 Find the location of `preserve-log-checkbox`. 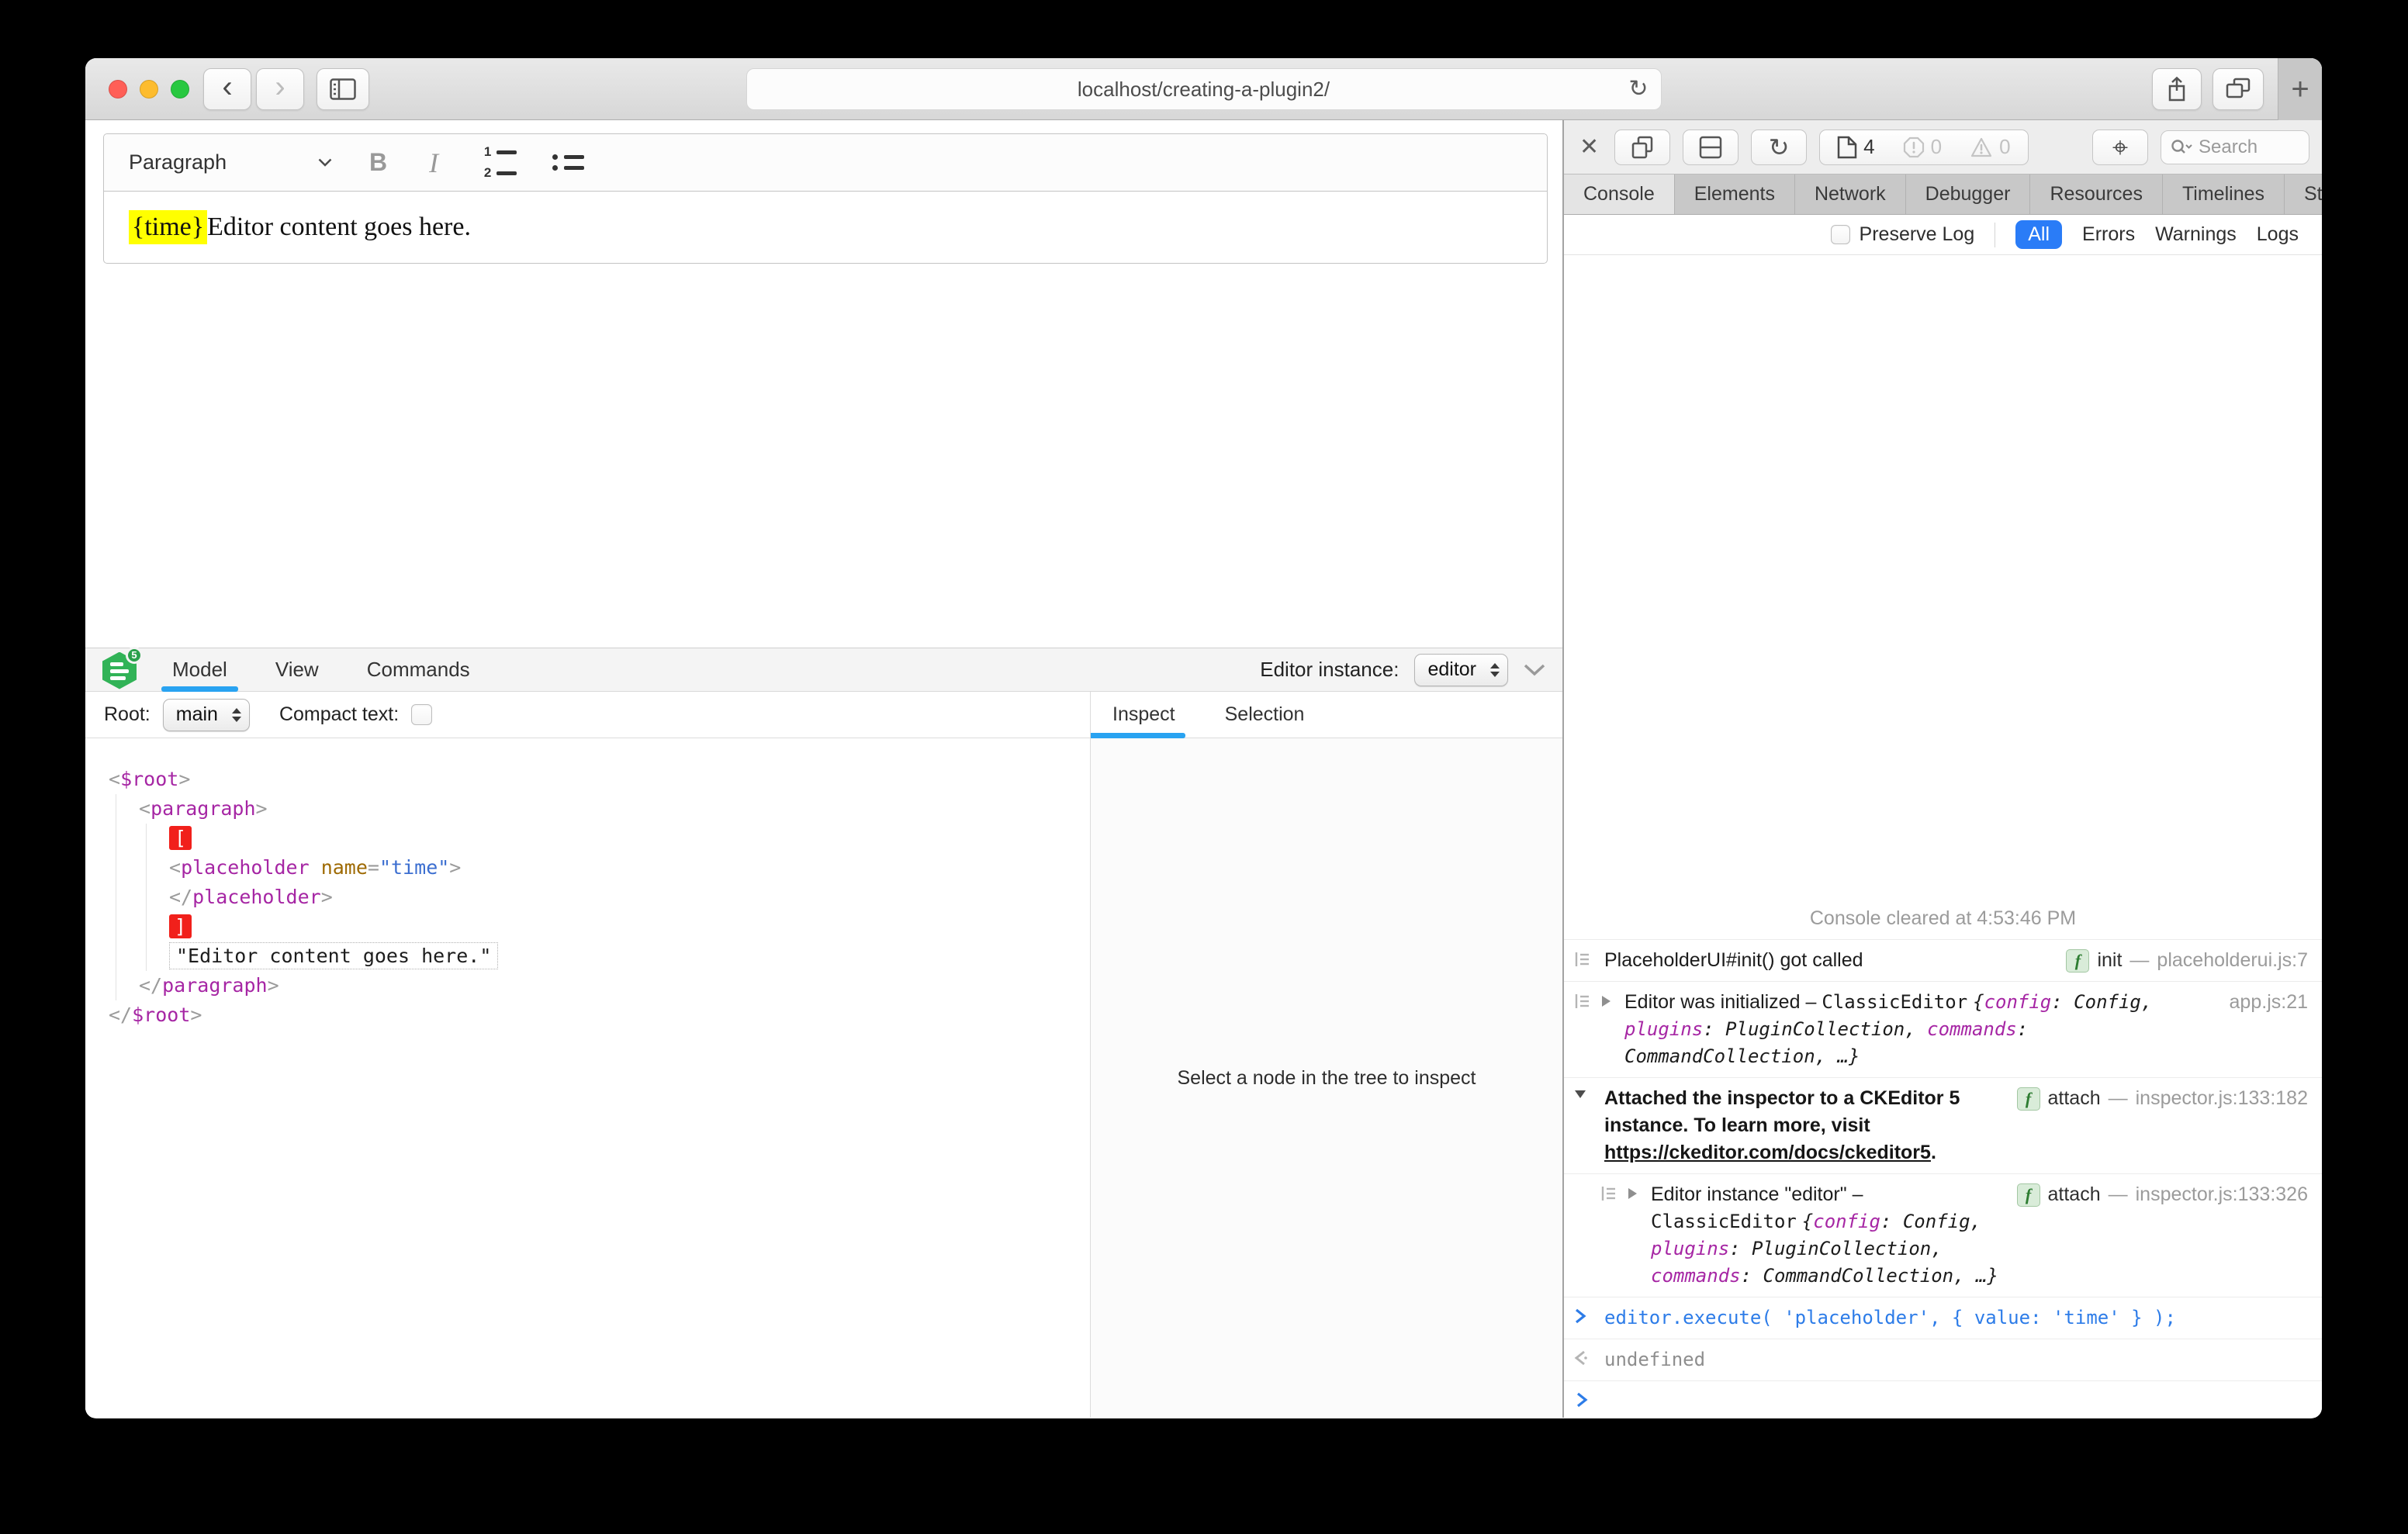

preserve-log-checkbox is located at coordinates (1840, 234).